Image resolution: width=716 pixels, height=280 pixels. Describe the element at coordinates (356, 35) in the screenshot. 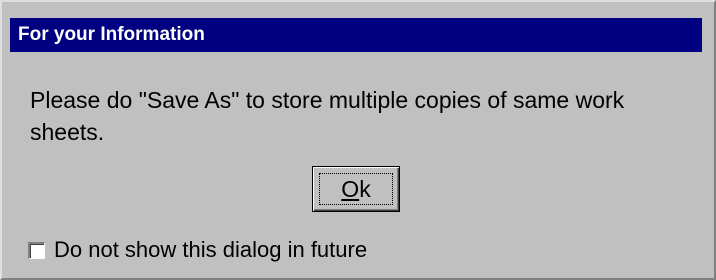

I see `dialog-title-bar: For your Information` at that location.